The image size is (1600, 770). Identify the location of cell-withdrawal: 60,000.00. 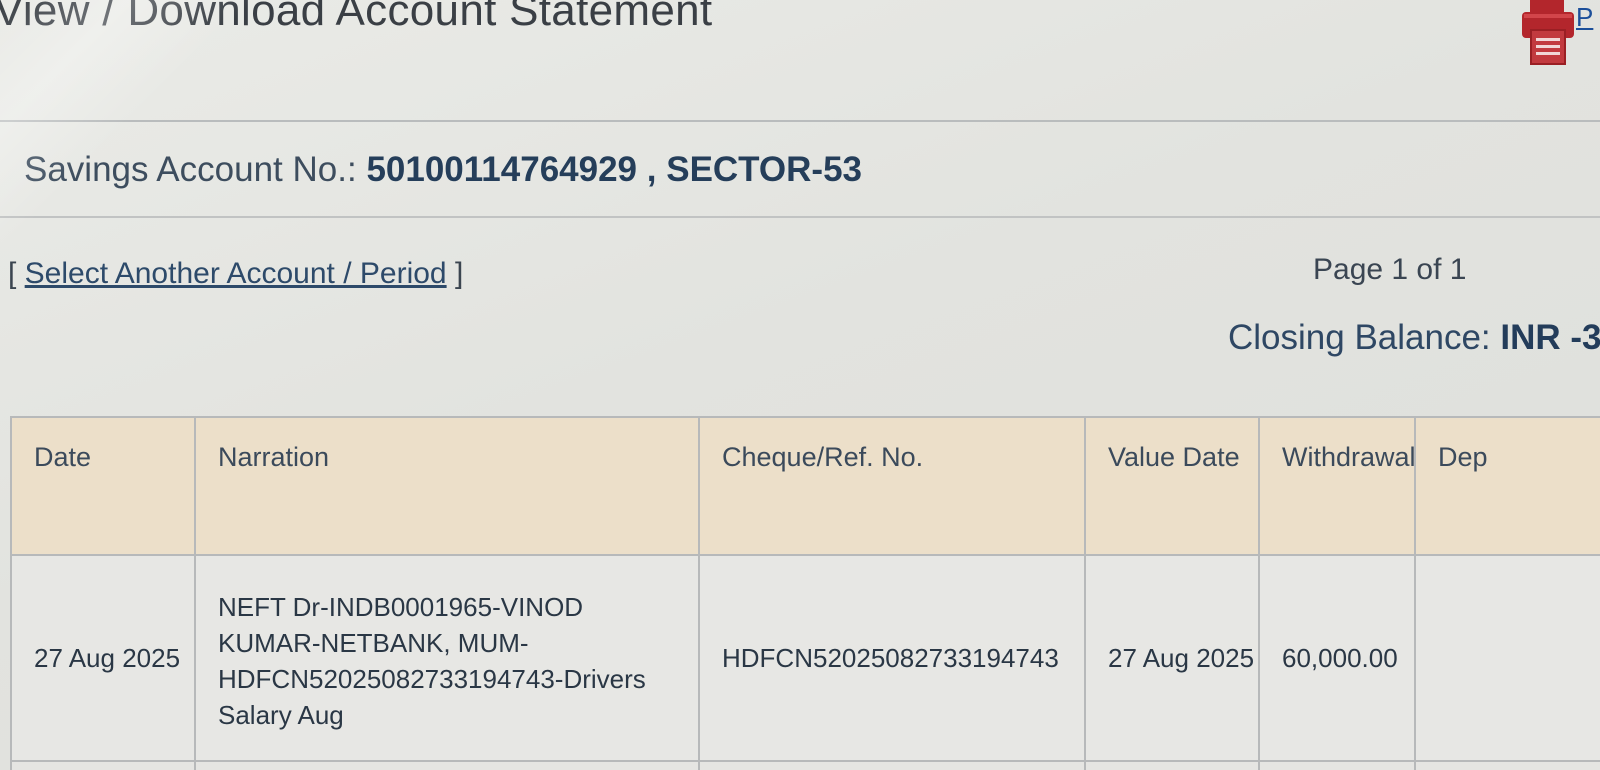
(1337, 658).